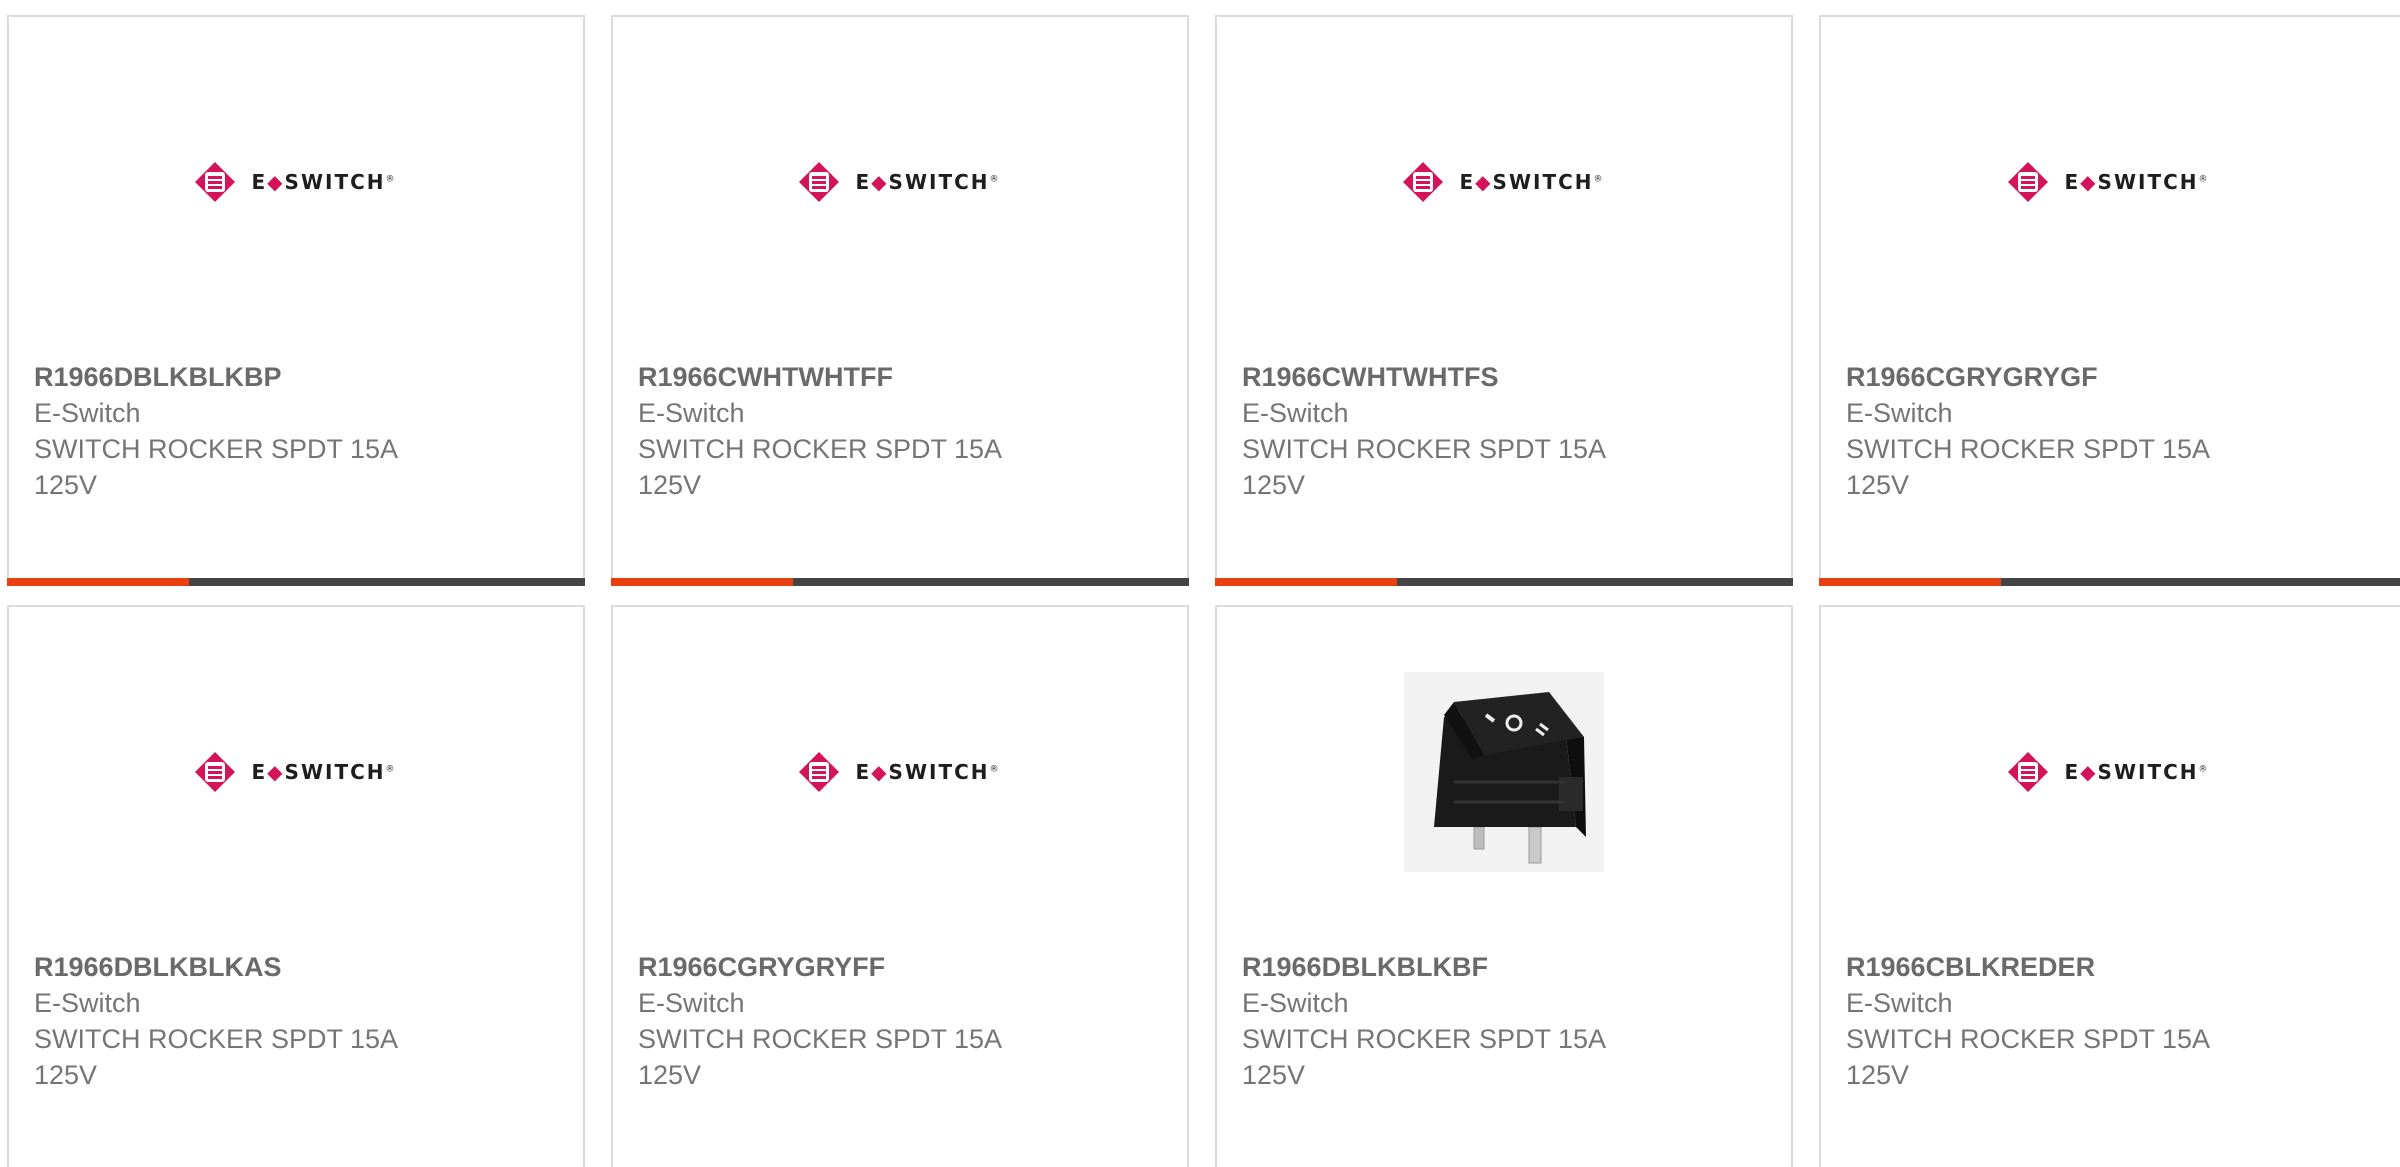 The width and height of the screenshot is (2400, 1167). I want to click on rocker-switch-photo, so click(1504, 772).